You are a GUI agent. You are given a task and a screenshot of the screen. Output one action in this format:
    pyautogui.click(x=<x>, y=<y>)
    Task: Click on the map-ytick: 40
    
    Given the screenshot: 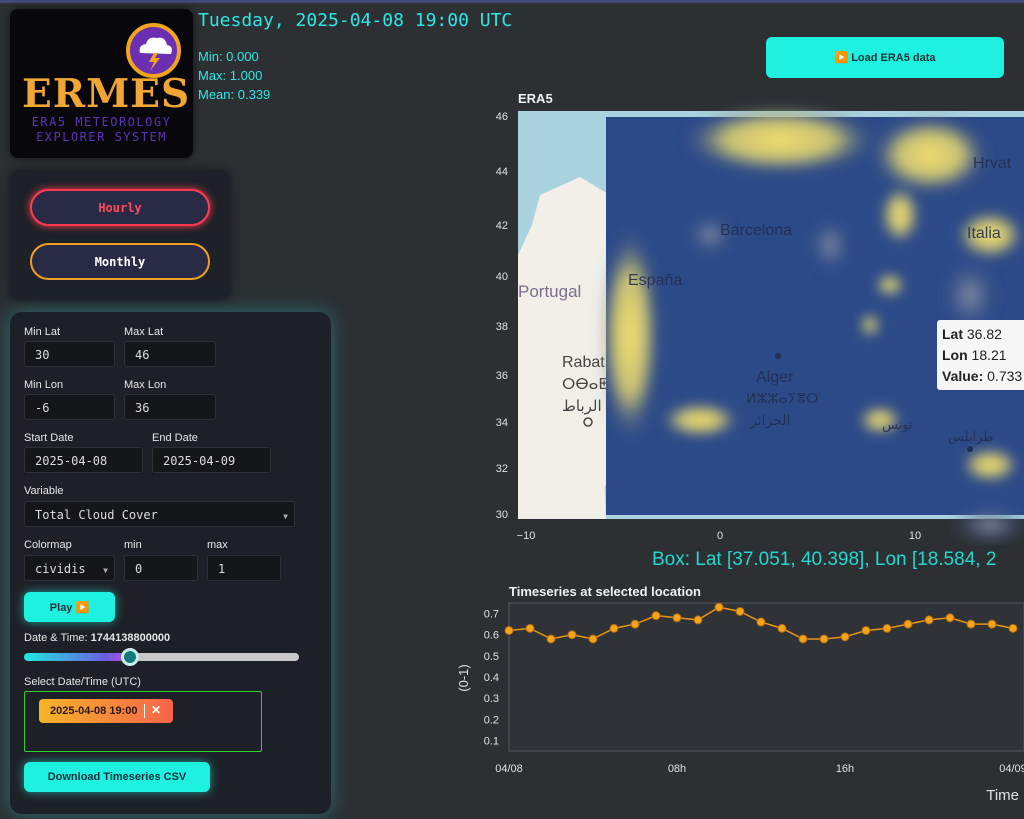 What is the action you would take?
    pyautogui.click(x=502, y=277)
    